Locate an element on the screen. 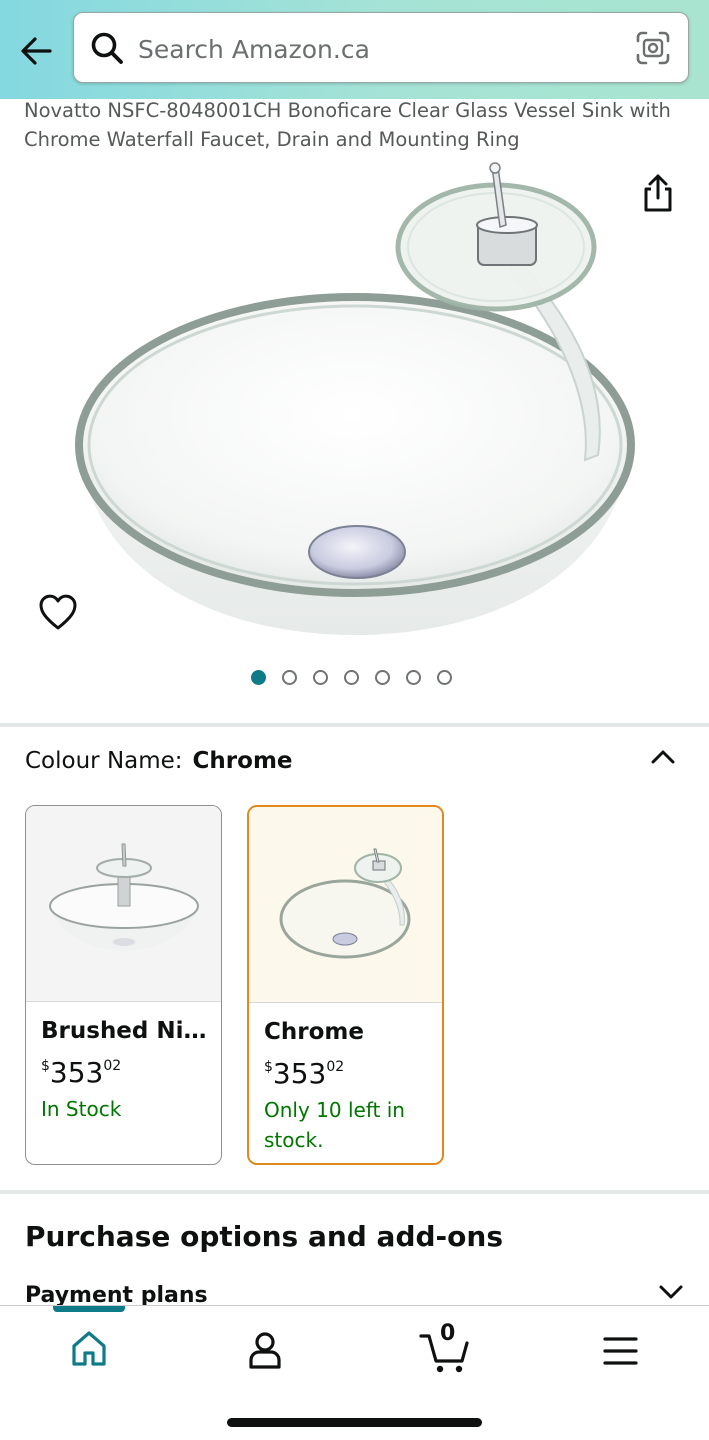 The image size is (709, 1440). variant-name: Chrome is located at coordinates (314, 1032).